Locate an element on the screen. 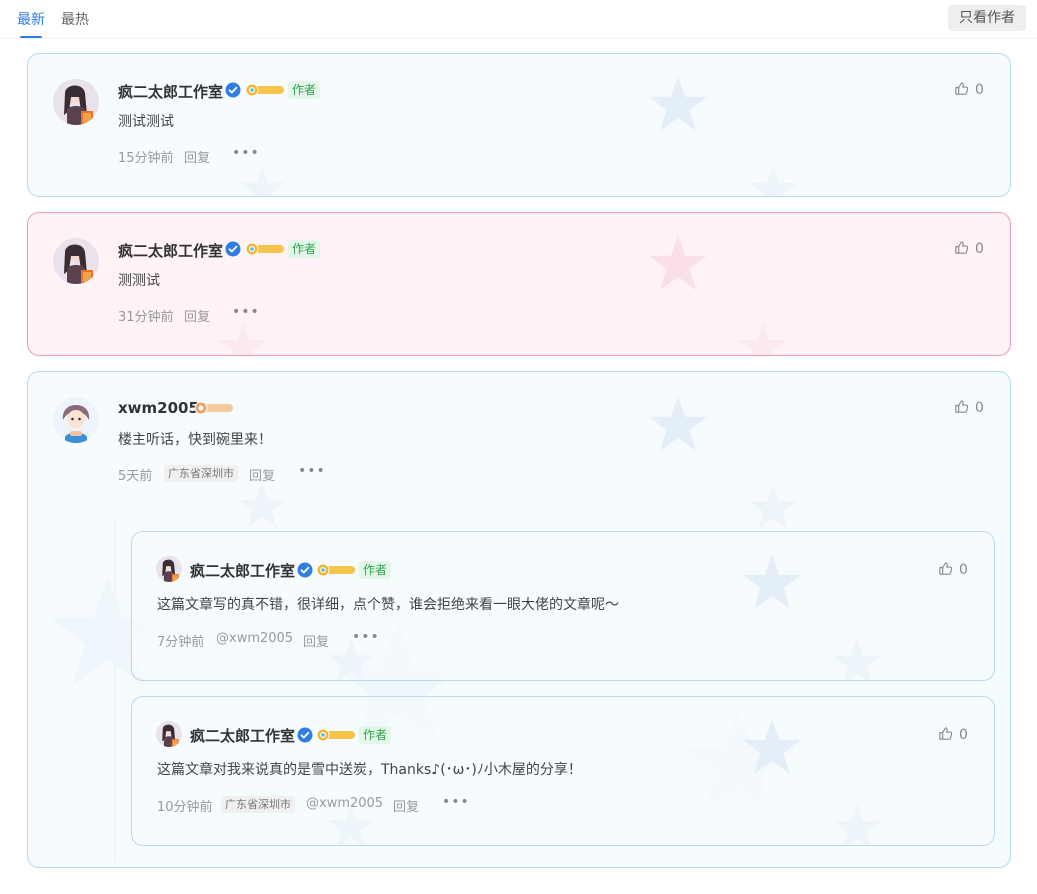  comment-time: 7分钟前 is located at coordinates (181, 642).